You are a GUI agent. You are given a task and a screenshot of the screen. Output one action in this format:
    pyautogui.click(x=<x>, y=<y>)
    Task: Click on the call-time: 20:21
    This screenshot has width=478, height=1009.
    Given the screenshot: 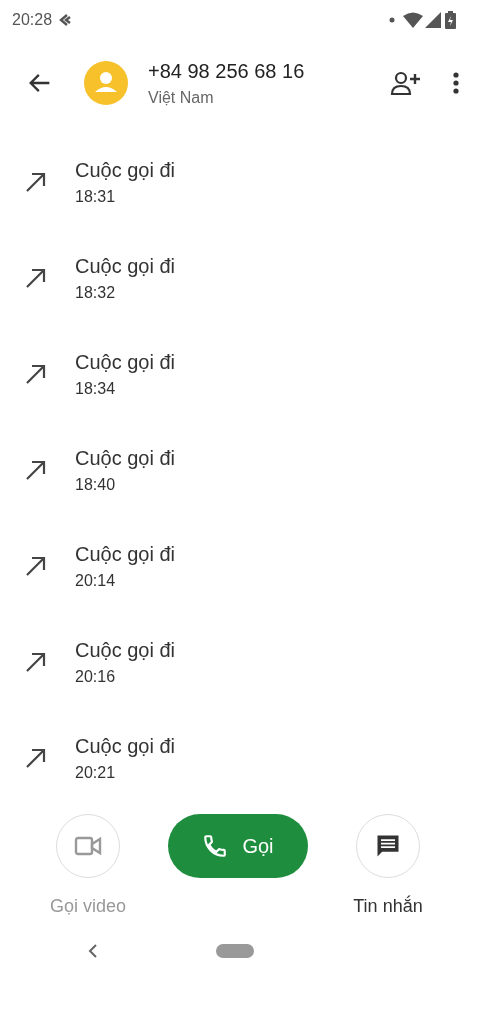 What is the action you would take?
    pyautogui.click(x=96, y=772)
    